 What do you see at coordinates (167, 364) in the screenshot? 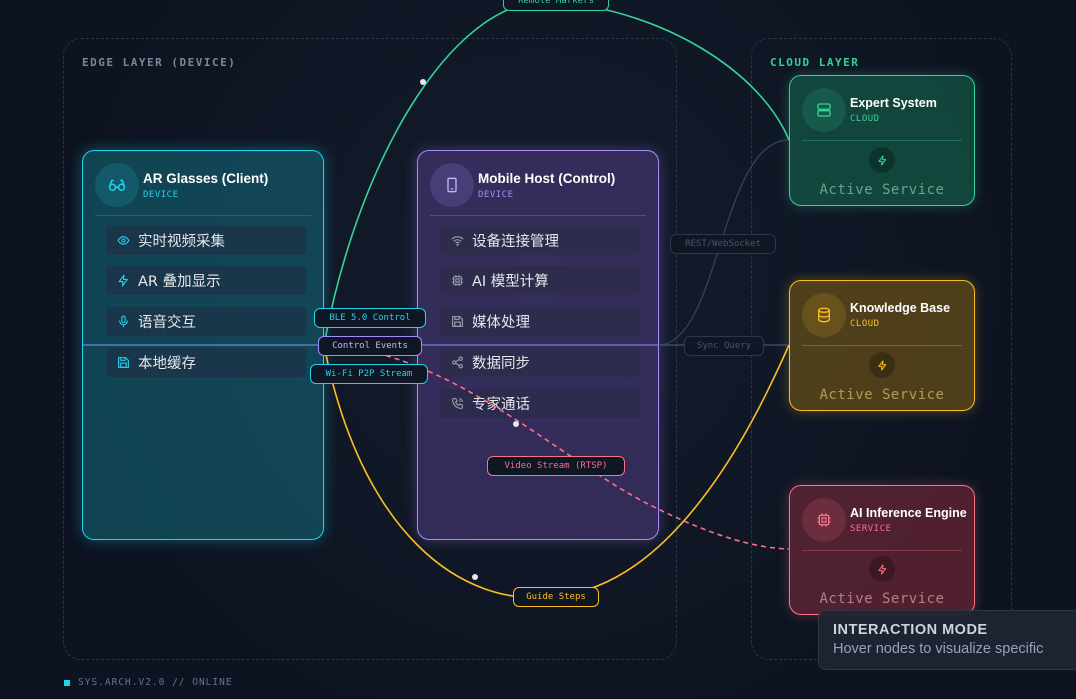
I see `feature-label: 本地缓存` at bounding box center [167, 364].